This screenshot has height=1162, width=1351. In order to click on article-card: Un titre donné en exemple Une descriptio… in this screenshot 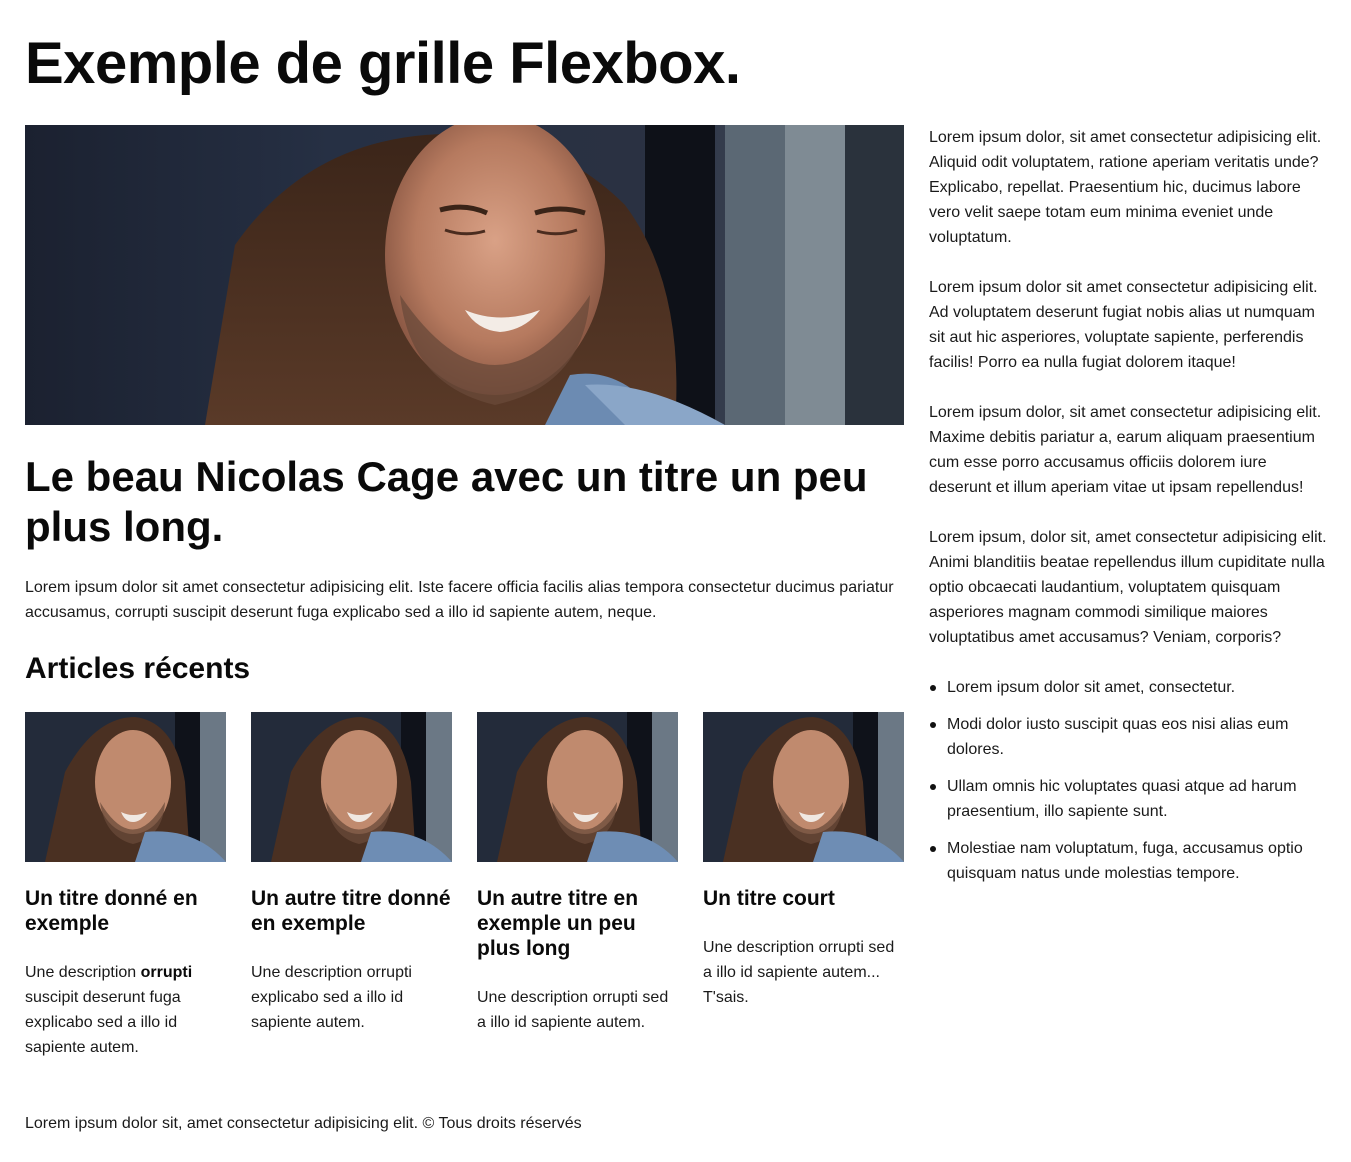, I will do `click(125, 886)`.